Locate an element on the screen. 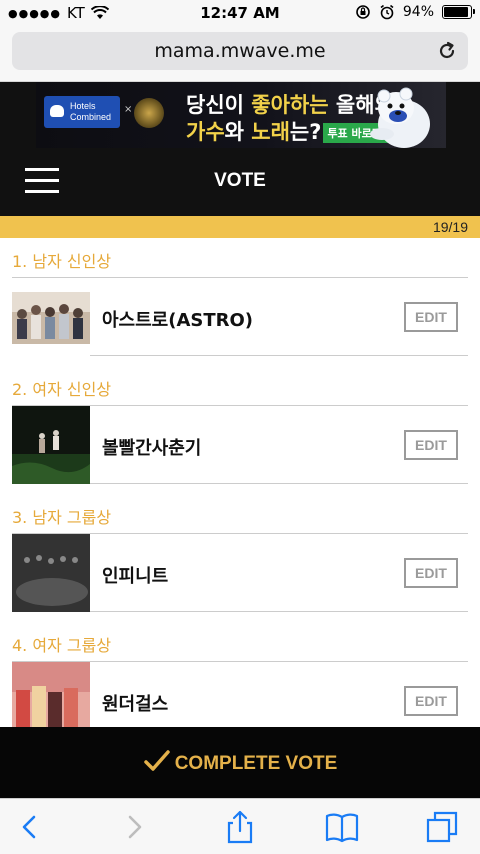  forward-icon is located at coordinates (134, 827).